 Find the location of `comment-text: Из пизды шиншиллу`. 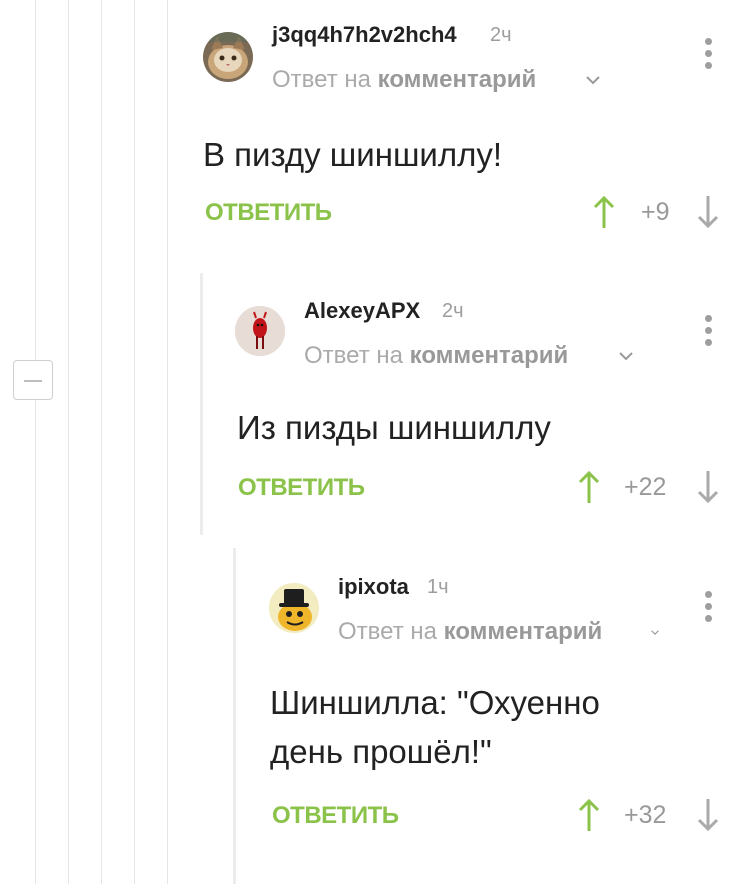

comment-text: Из пизды шиншиллу is located at coordinates (394, 427).